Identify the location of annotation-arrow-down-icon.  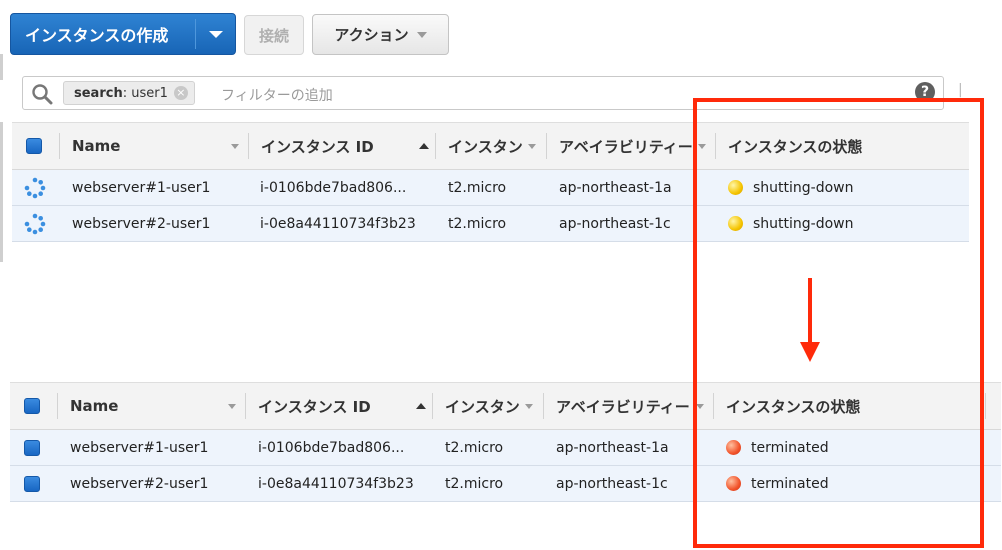
(810, 320).